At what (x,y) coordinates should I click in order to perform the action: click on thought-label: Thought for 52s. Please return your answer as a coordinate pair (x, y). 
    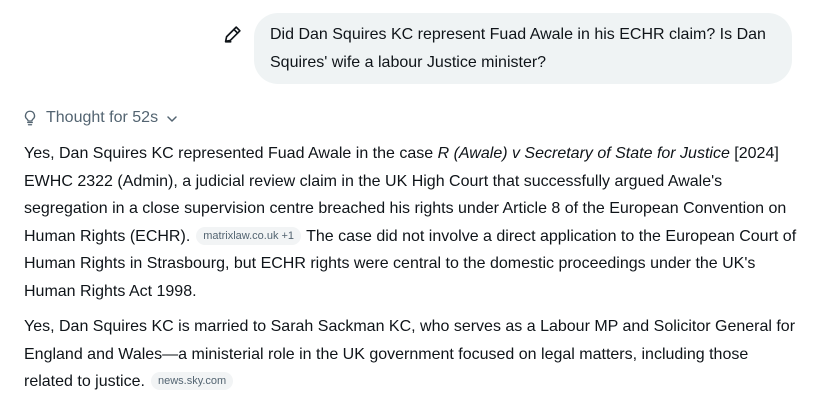
    Looking at the image, I should click on (102, 117).